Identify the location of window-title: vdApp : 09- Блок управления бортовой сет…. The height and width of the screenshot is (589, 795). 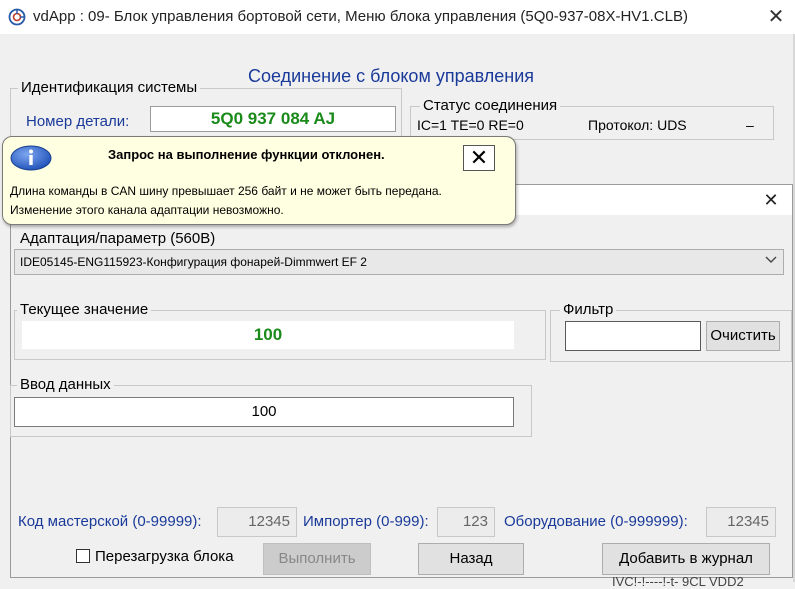
(360, 16).